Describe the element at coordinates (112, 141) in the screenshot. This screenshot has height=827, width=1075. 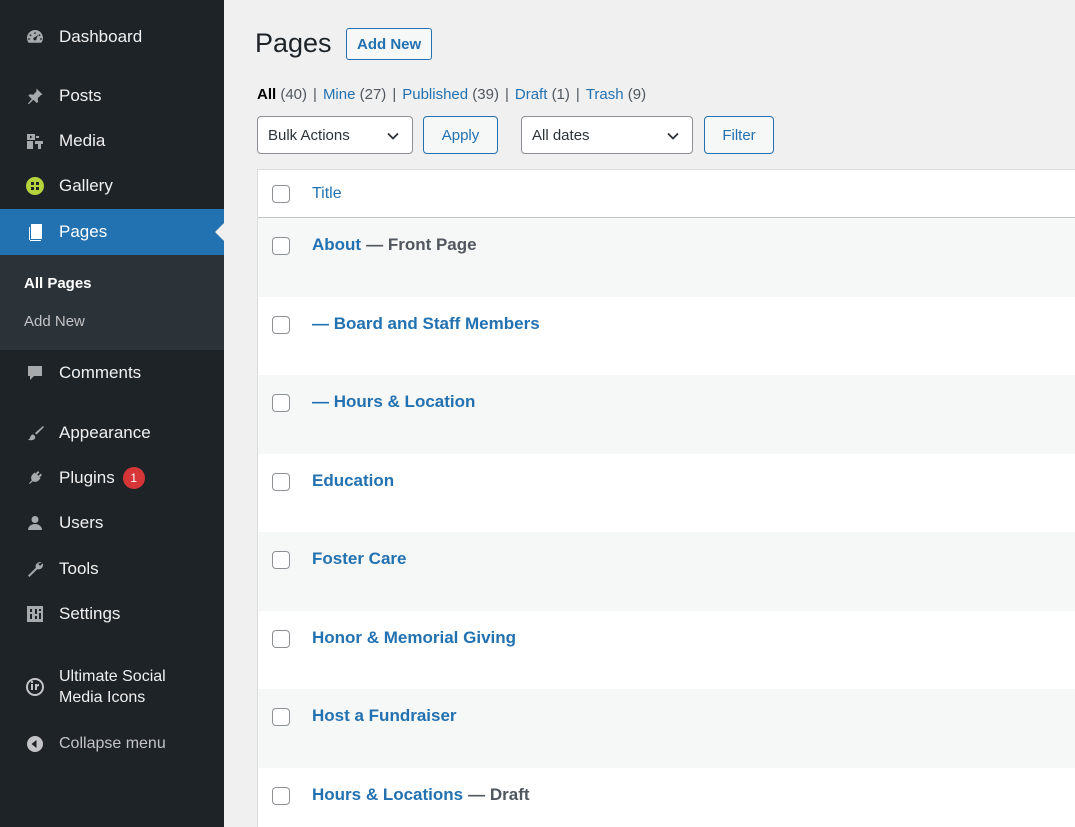
I see `sidebar-item-media: Media` at that location.